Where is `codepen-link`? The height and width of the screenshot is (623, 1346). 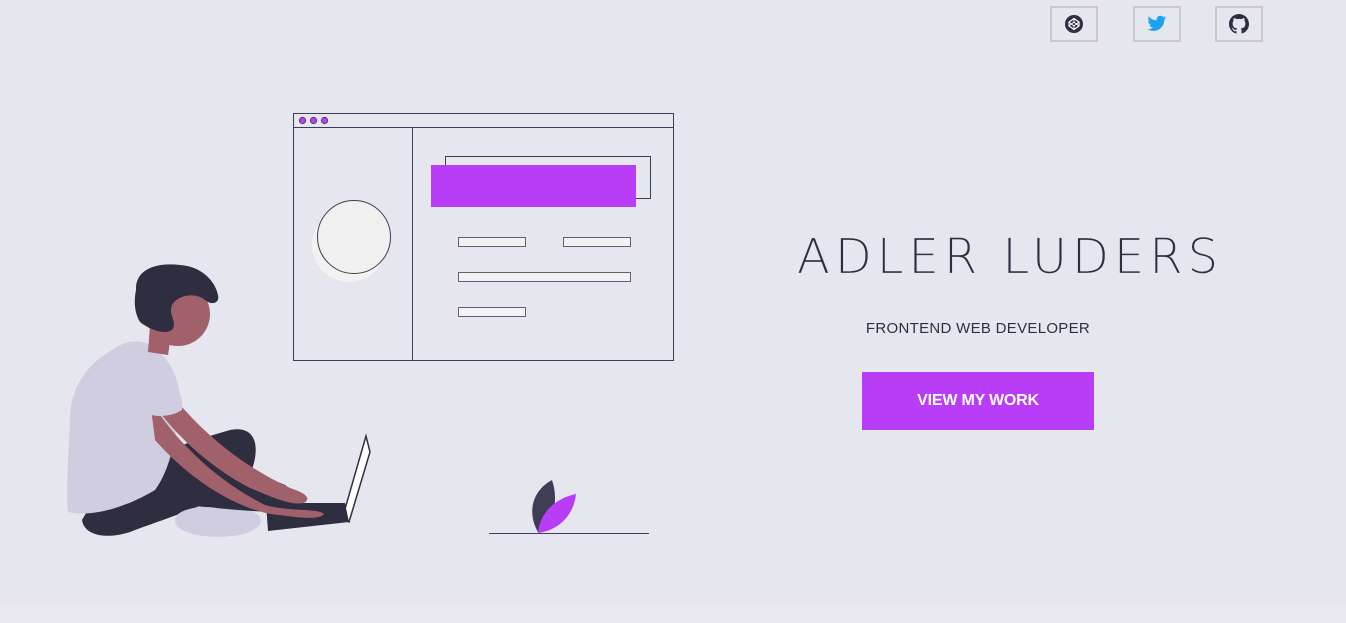
codepen-link is located at coordinates (1074, 24).